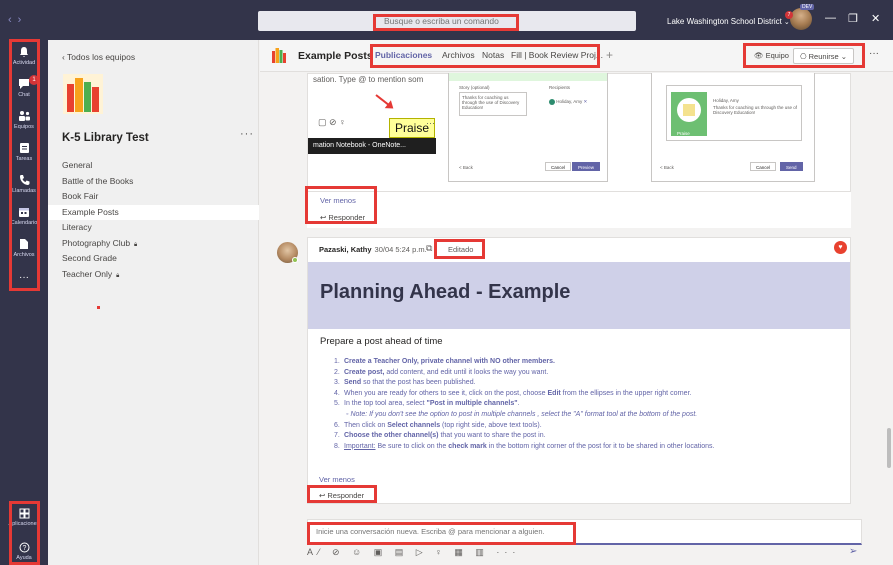  What do you see at coordinates (24, 120) in the screenshot?
I see `rail-teams: Equipos` at bounding box center [24, 120].